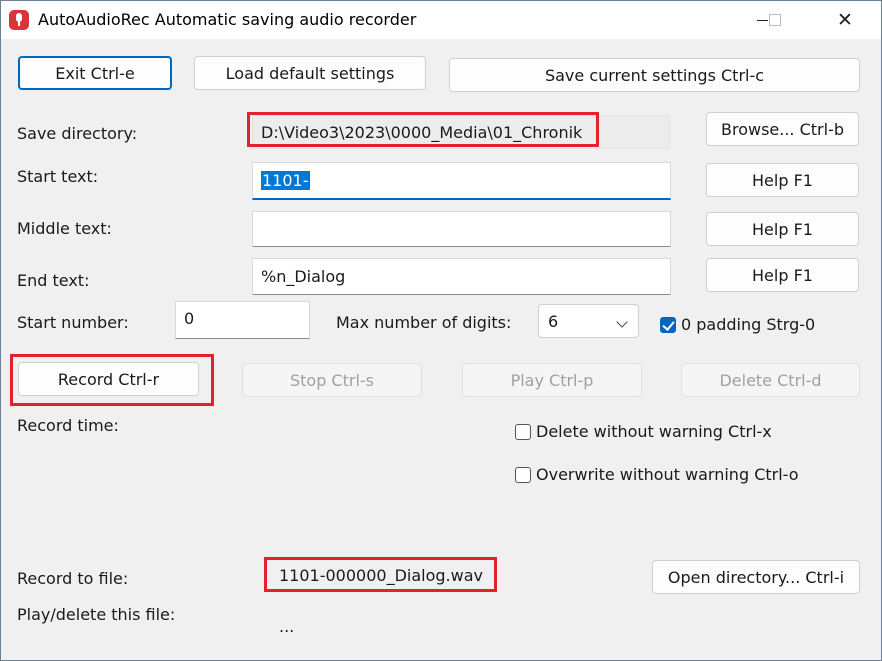 This screenshot has height=661, width=882. What do you see at coordinates (423, 129) in the screenshot?
I see `save-directory-highlight` at bounding box center [423, 129].